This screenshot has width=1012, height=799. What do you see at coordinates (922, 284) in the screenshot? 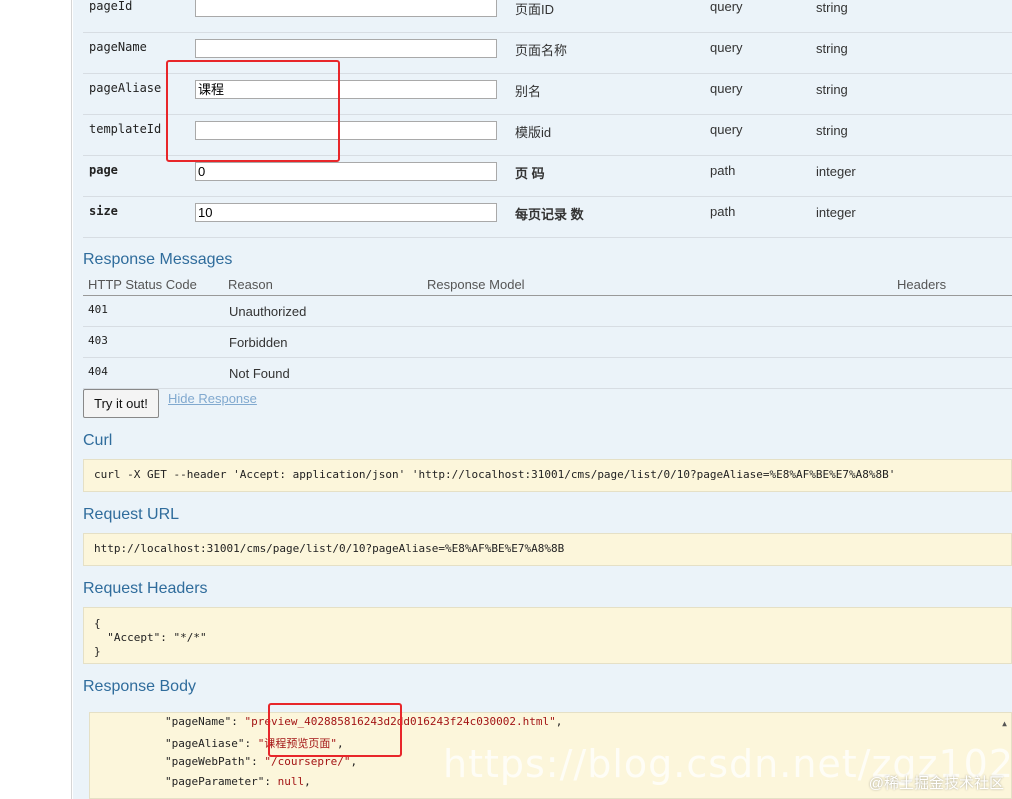
I see `header-headers: Headers` at bounding box center [922, 284].